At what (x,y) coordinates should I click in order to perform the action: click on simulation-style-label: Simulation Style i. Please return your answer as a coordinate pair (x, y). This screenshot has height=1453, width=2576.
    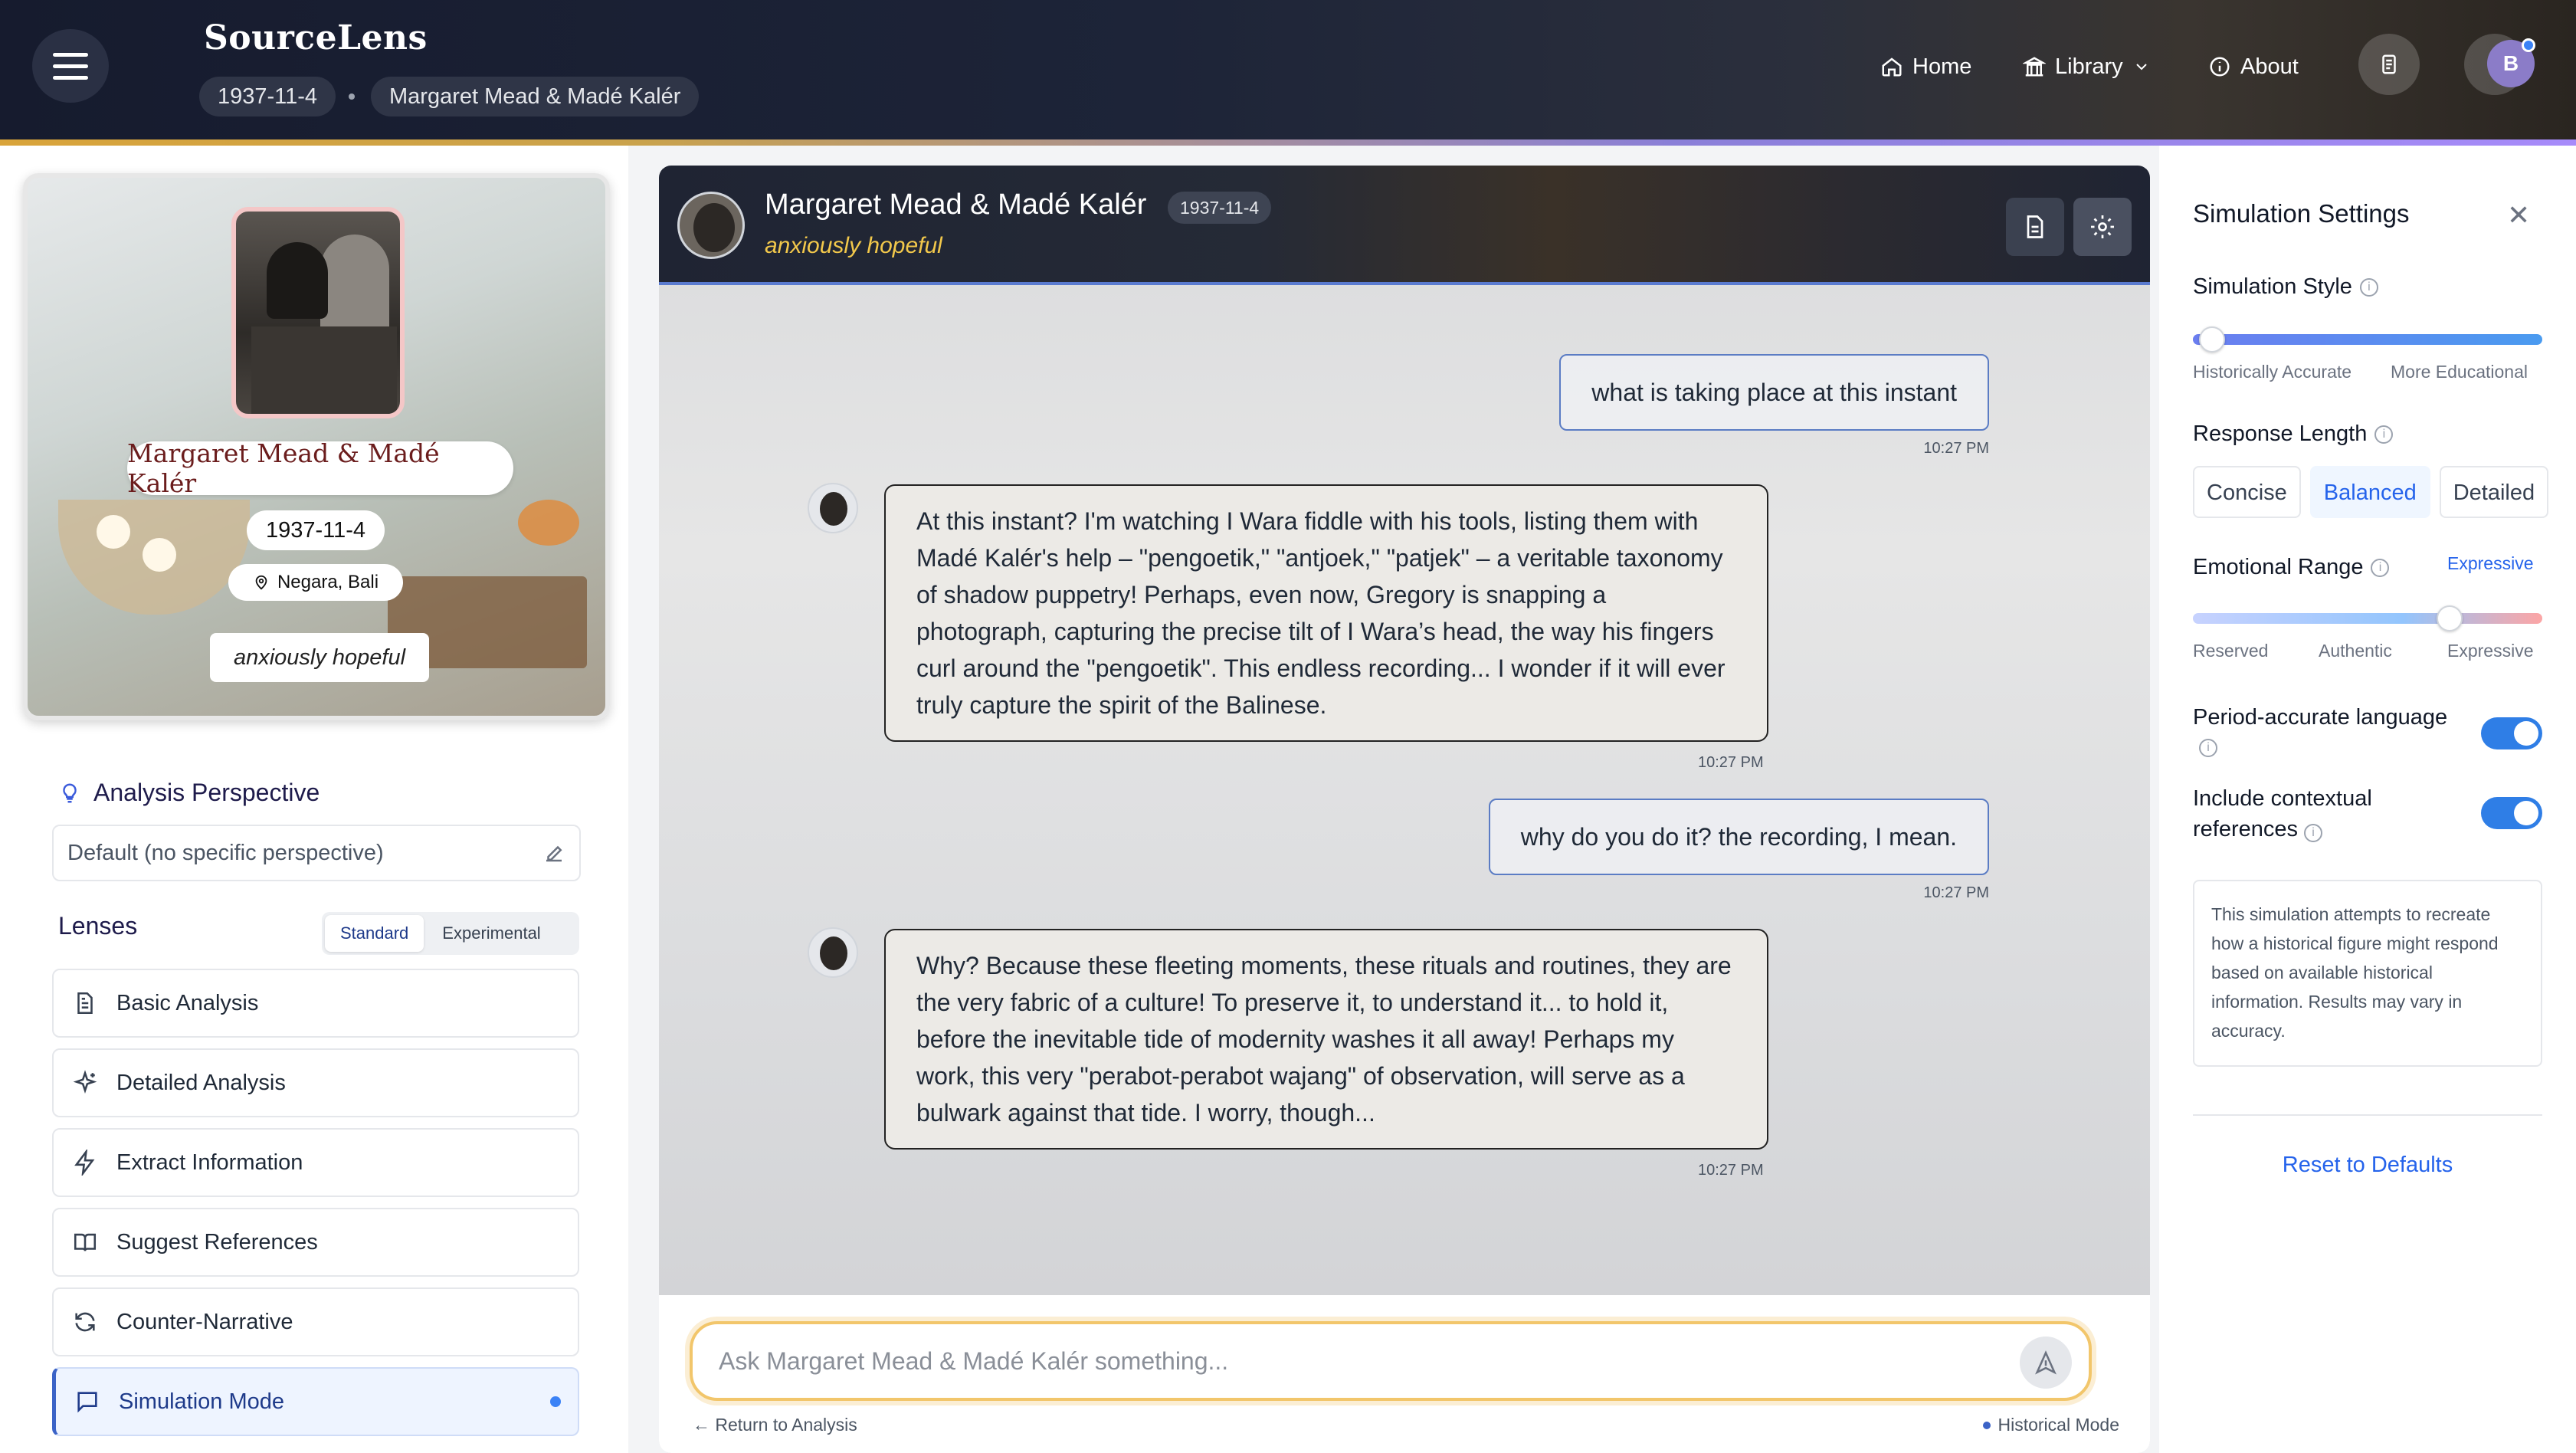
    Looking at the image, I should click on (2286, 287).